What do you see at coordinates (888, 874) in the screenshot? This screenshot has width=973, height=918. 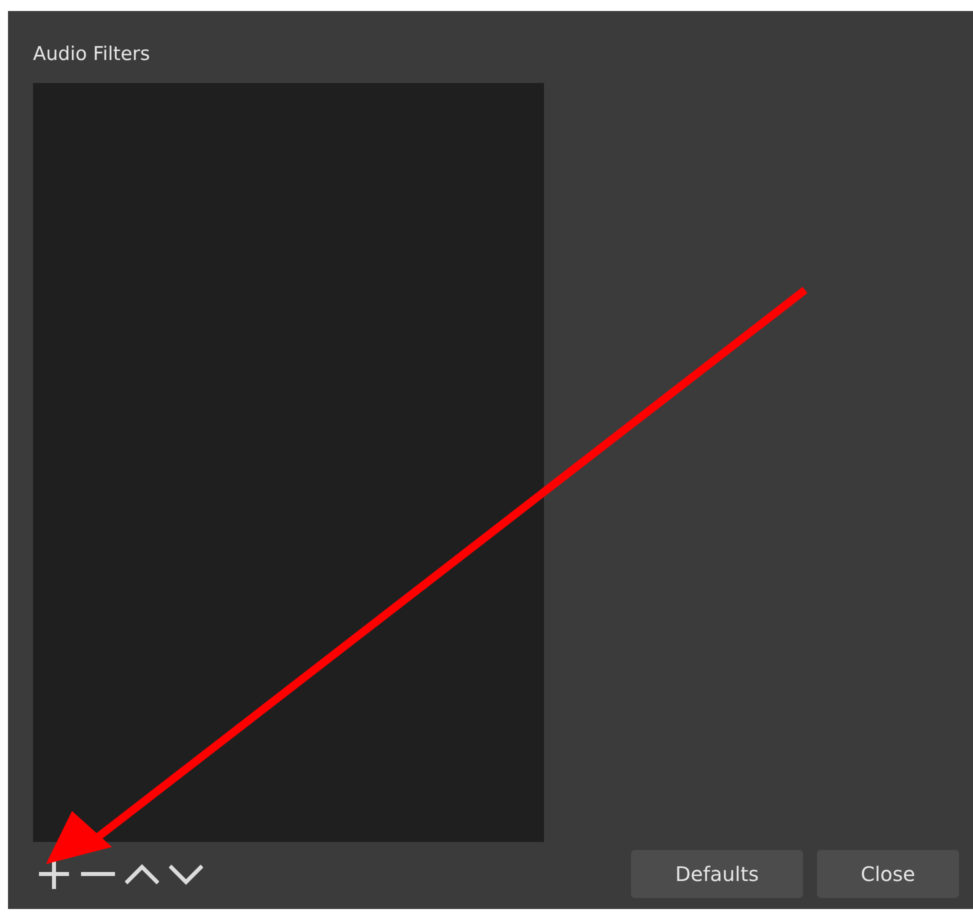 I see `close-button: Close` at bounding box center [888, 874].